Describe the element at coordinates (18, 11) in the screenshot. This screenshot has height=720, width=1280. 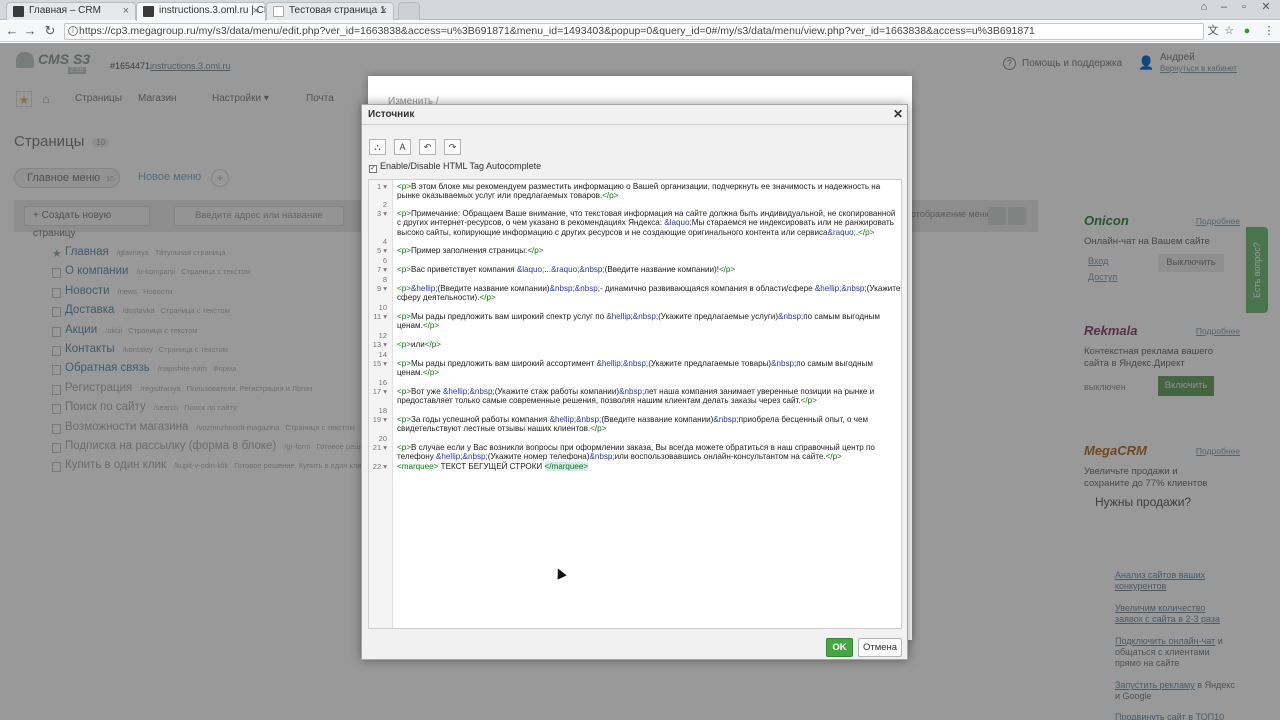
I see `crm-favicon-icon` at that location.